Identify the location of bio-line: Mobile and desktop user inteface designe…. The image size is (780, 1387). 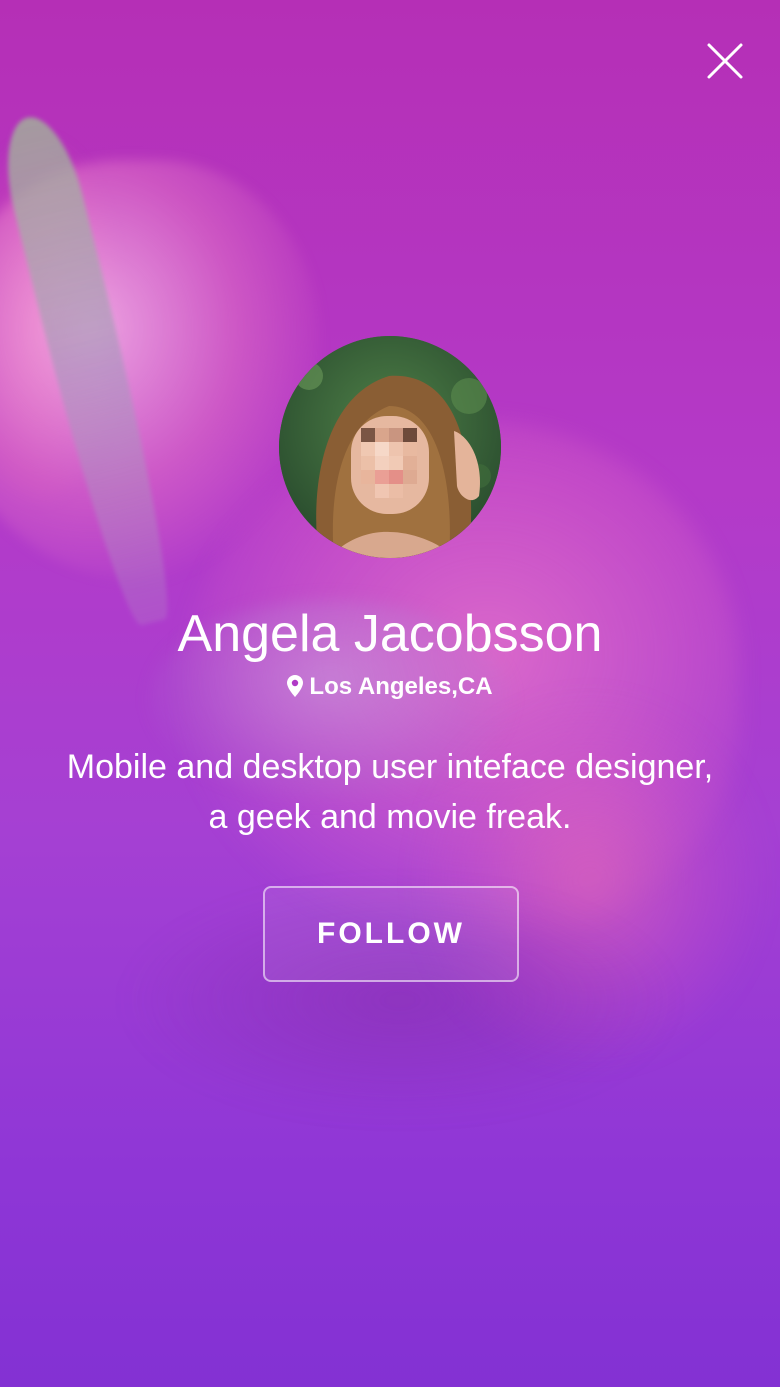
(390, 767).